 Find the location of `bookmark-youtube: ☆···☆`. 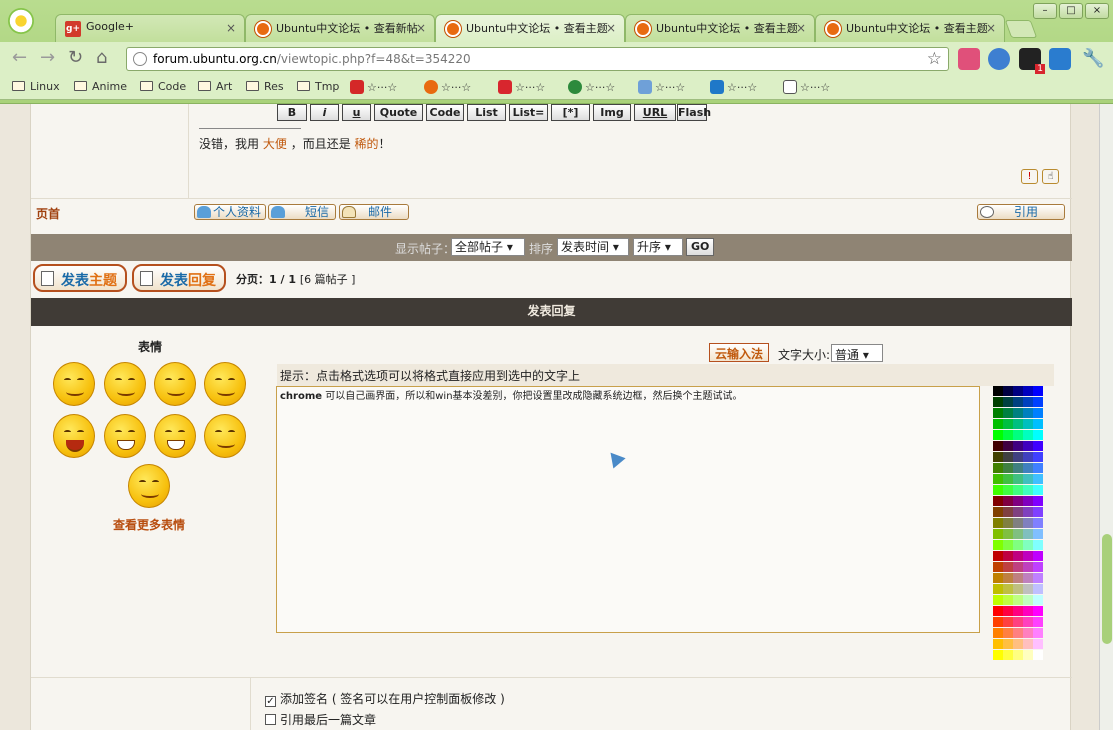

bookmark-youtube: ☆···☆ is located at coordinates (373, 87).